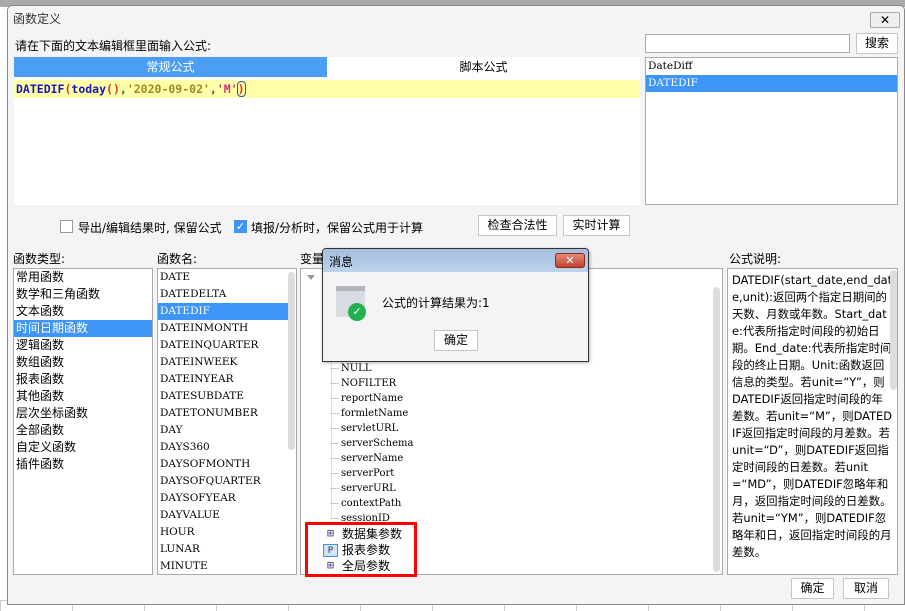  Describe the element at coordinates (327, 89) in the screenshot. I see `formula-line: DATEDIF(today(),'2020-09-02','M')` at that location.